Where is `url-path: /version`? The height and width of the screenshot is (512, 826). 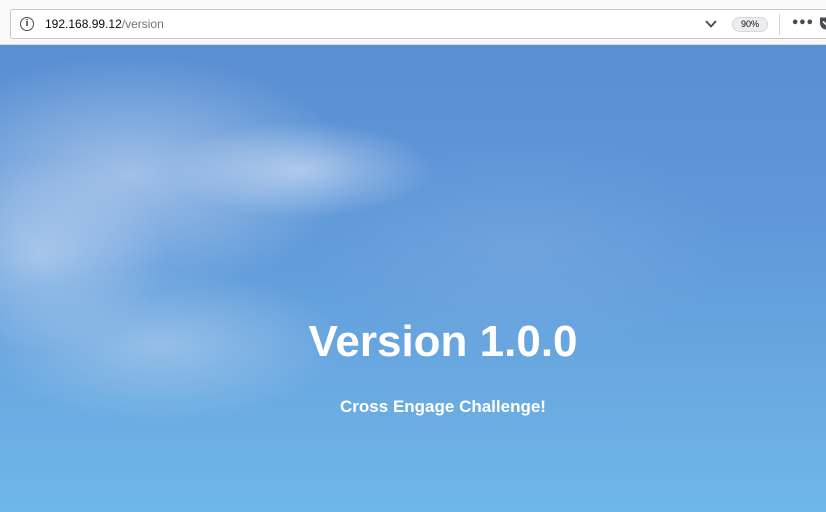 url-path: /version is located at coordinates (142, 24).